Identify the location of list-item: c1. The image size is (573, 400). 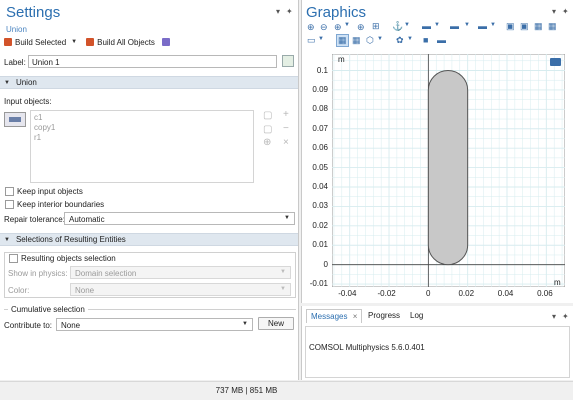
(142, 118).